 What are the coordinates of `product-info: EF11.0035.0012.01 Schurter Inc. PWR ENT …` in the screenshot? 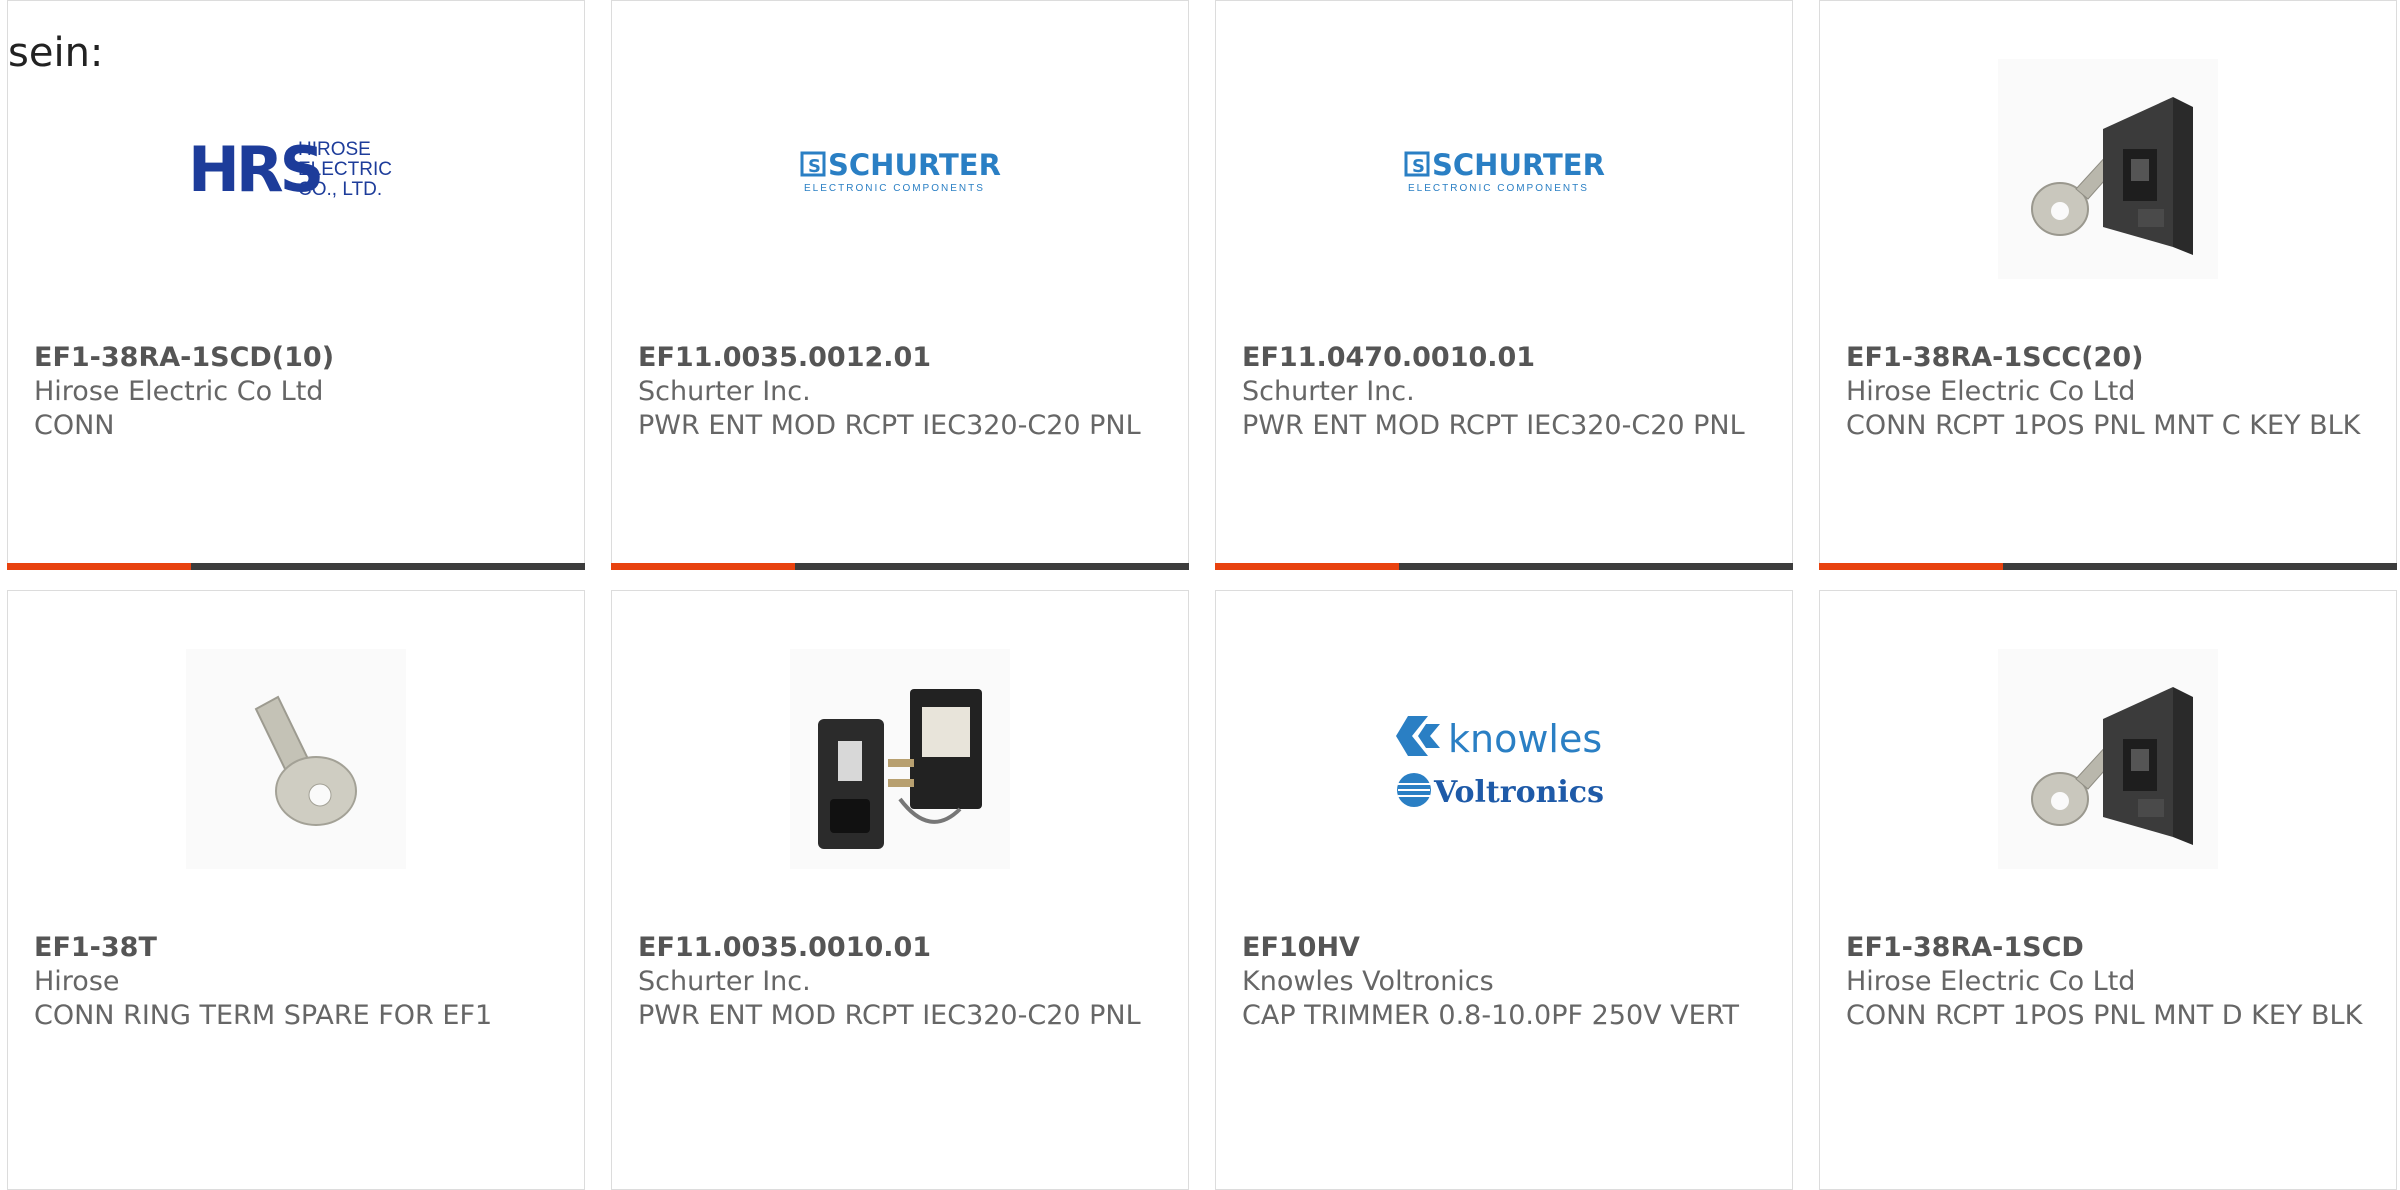 It's located at (903, 392).